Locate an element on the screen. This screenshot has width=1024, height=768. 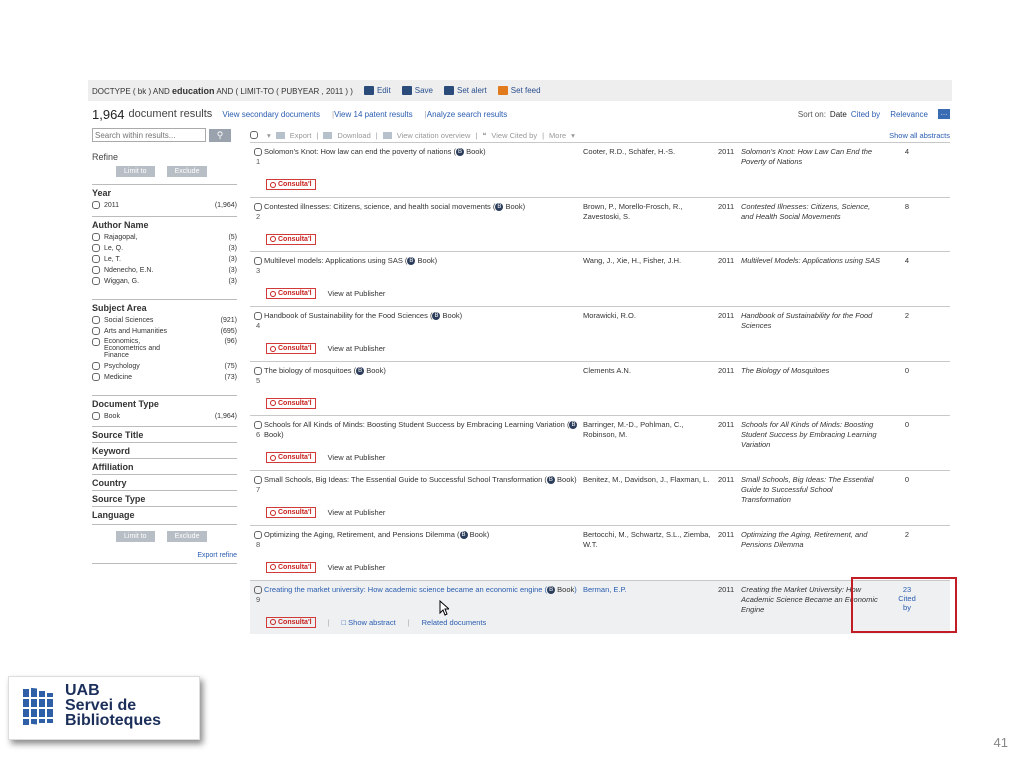
export-button: Export is located at coordinates (301, 135).